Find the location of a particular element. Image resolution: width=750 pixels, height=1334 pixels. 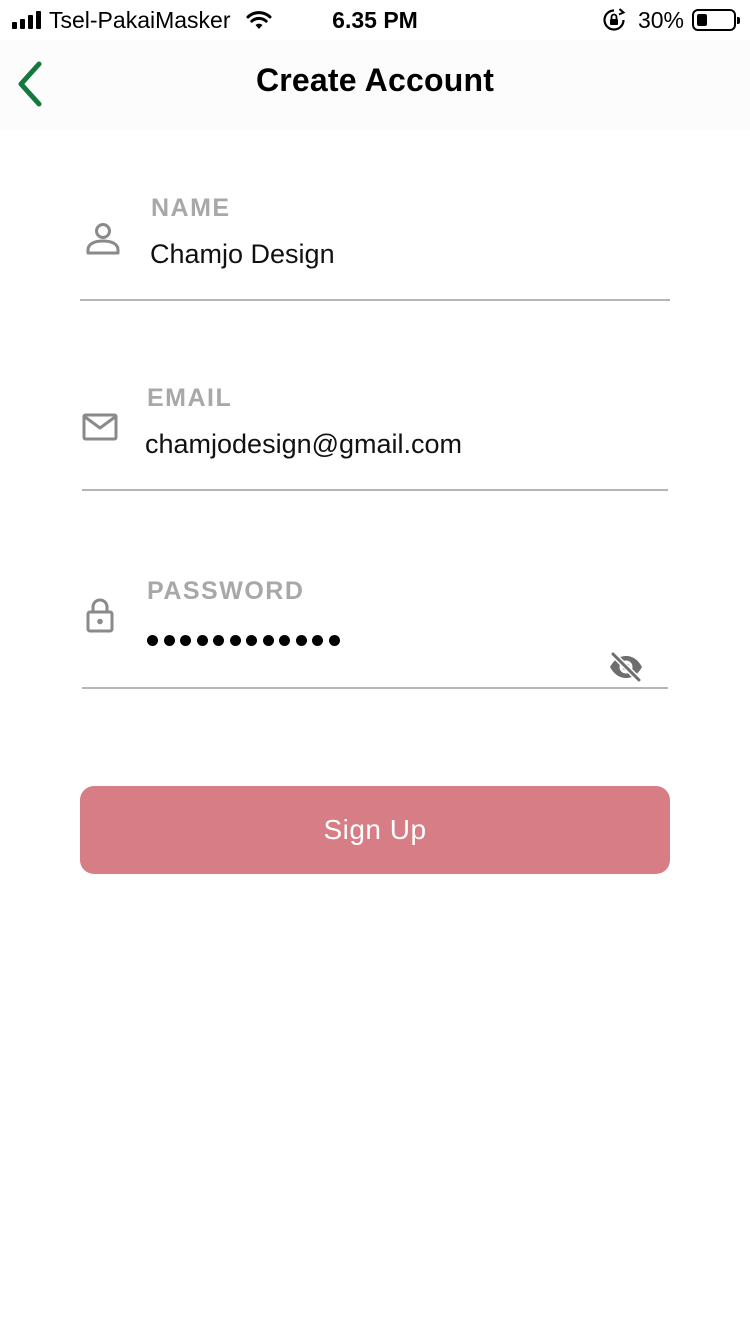

battery-level-fill is located at coordinates (702, 20).